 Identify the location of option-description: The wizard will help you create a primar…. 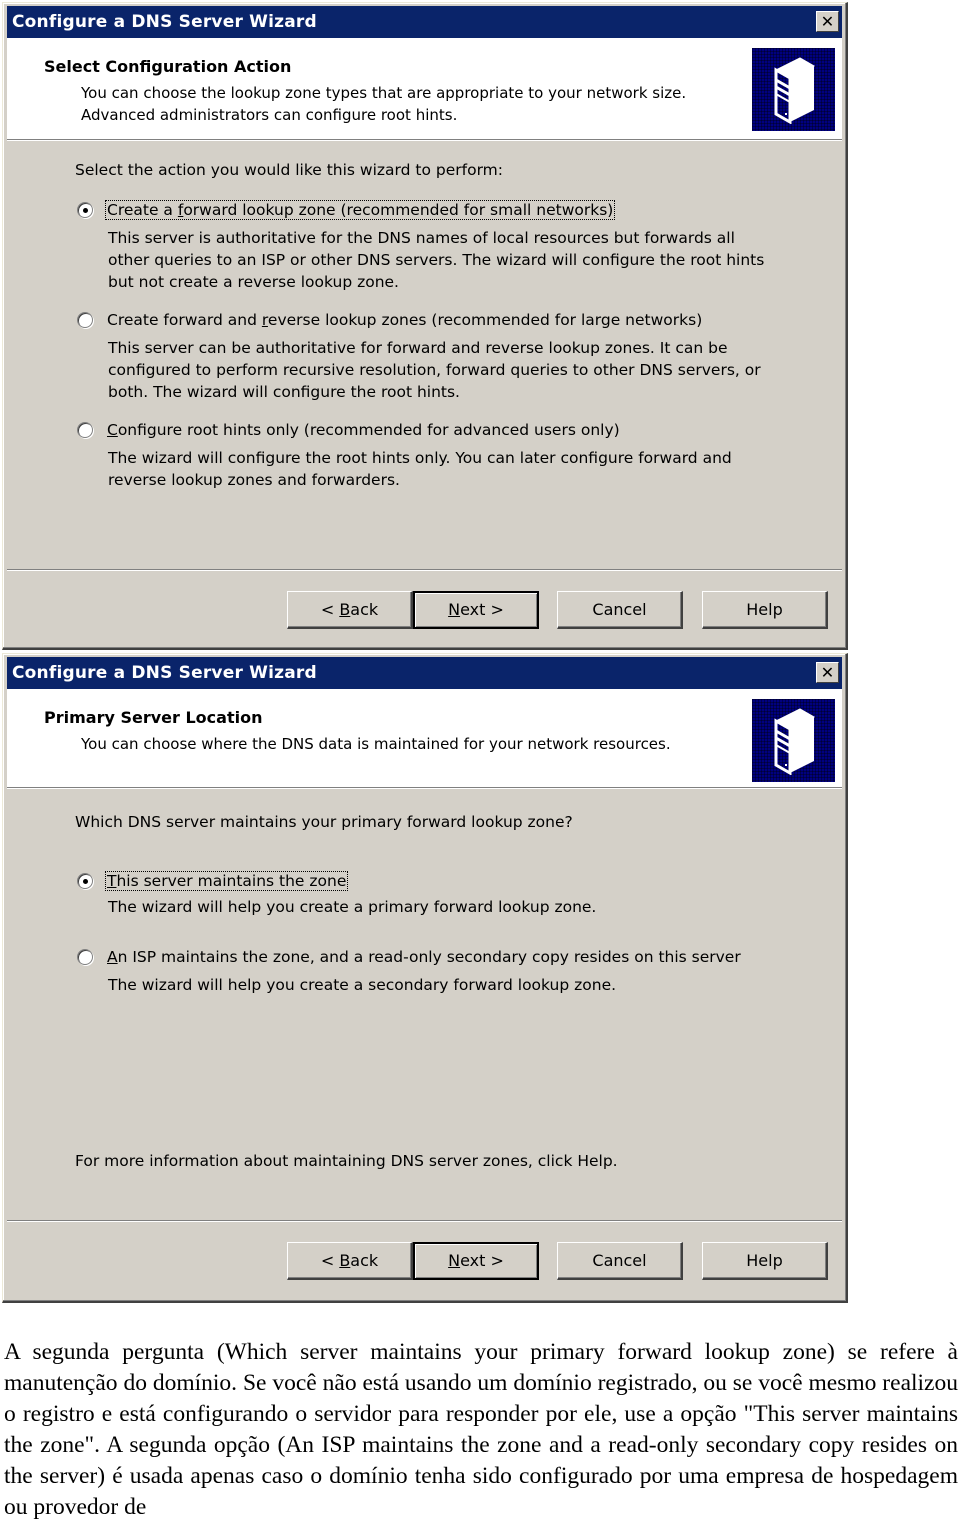
(352, 907).